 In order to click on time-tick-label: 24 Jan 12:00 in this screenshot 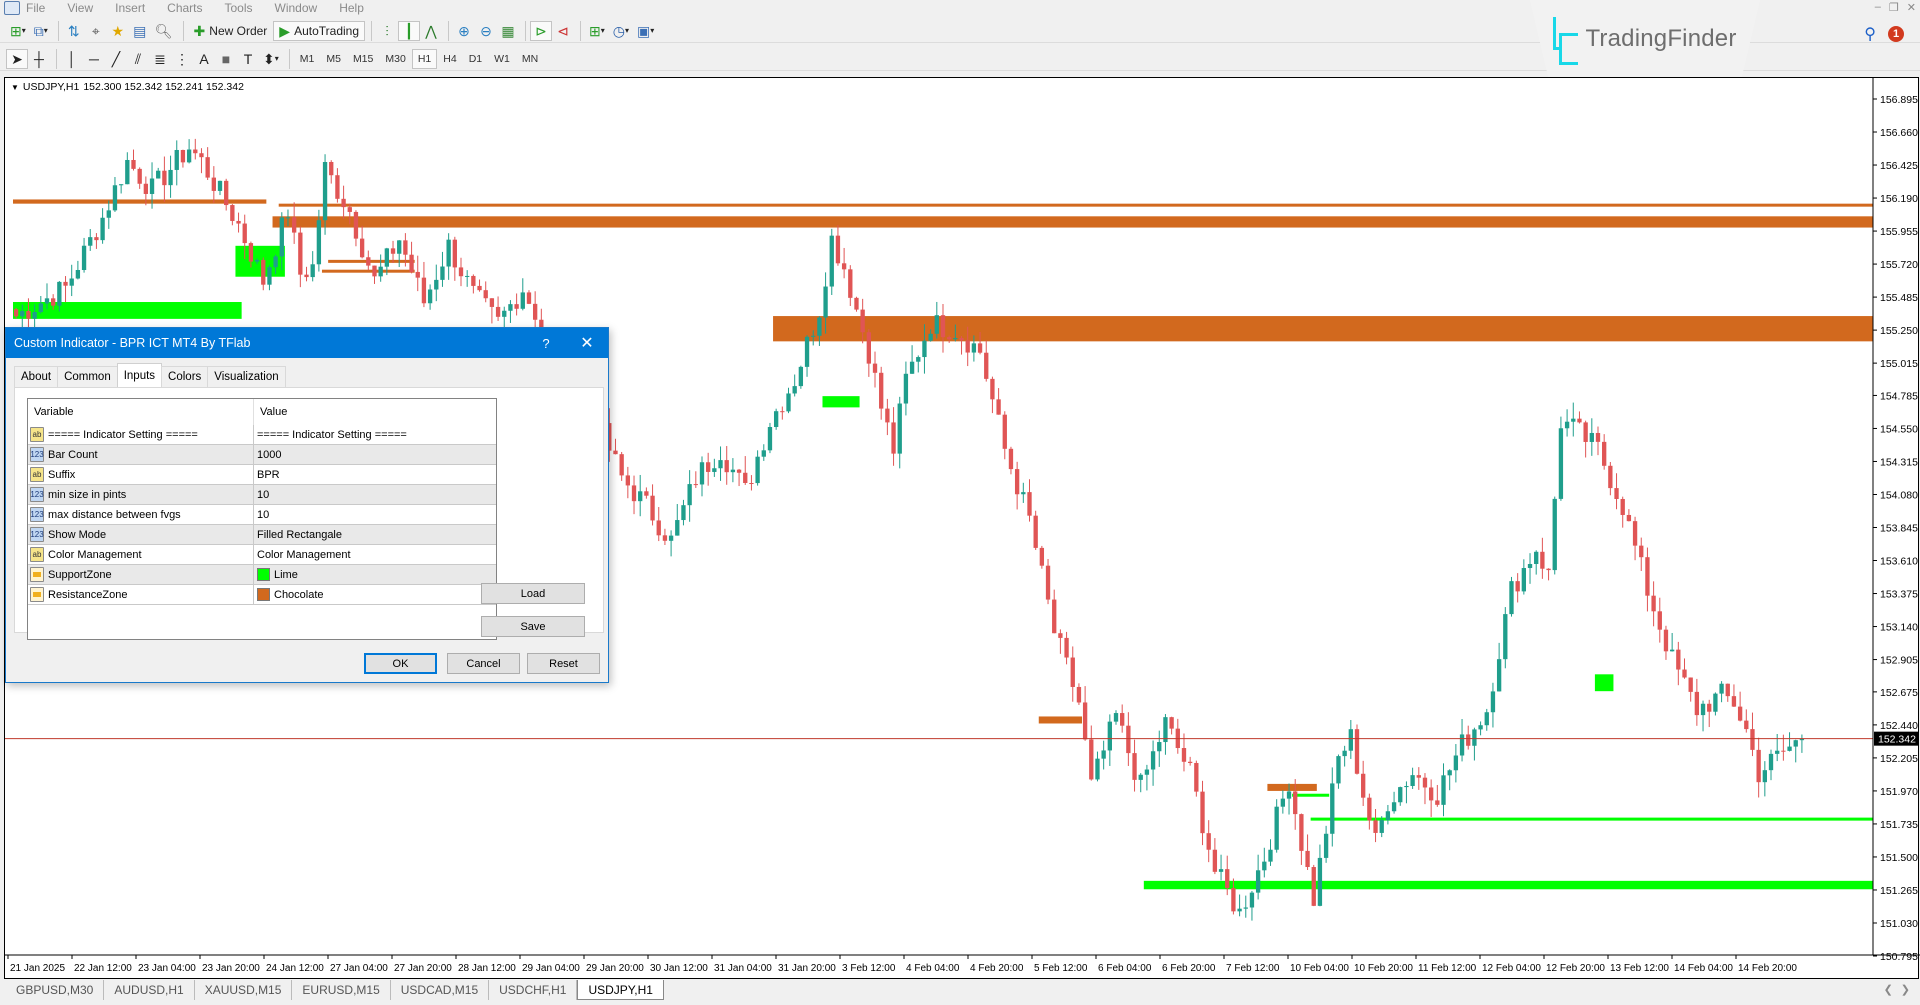, I will do `click(295, 968)`.